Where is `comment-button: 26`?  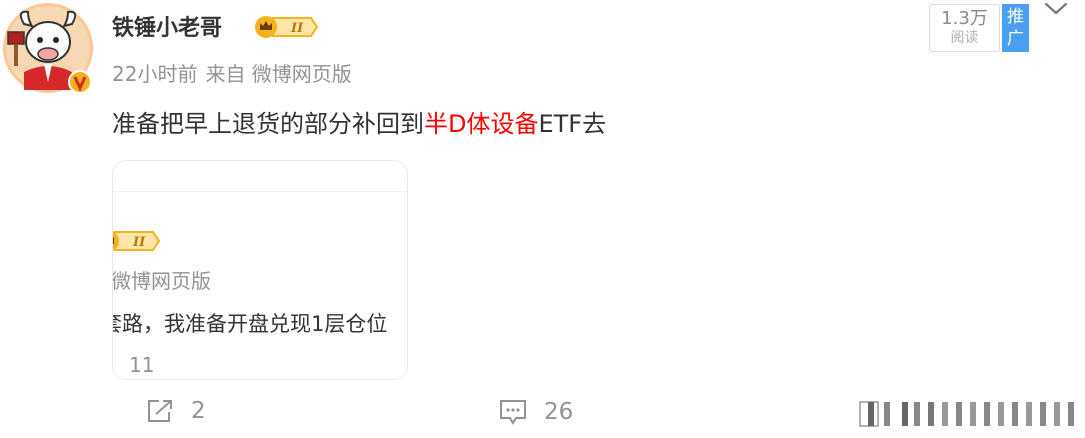
comment-button: 26 is located at coordinates (535, 412).